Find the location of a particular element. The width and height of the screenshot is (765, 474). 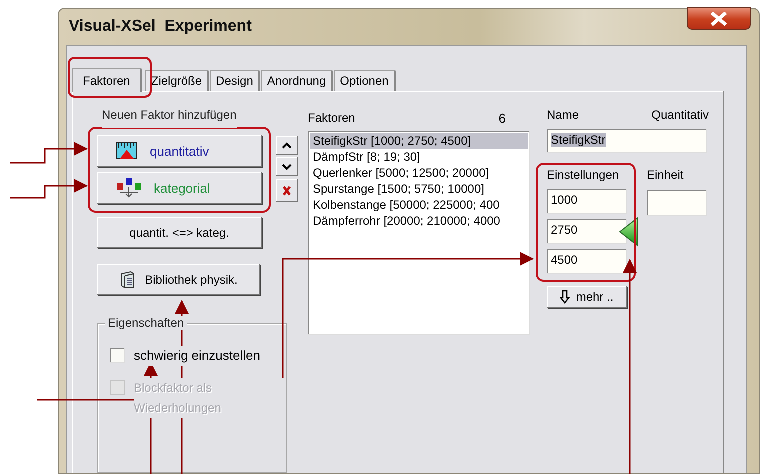

move-down-button is located at coordinates (287, 166).